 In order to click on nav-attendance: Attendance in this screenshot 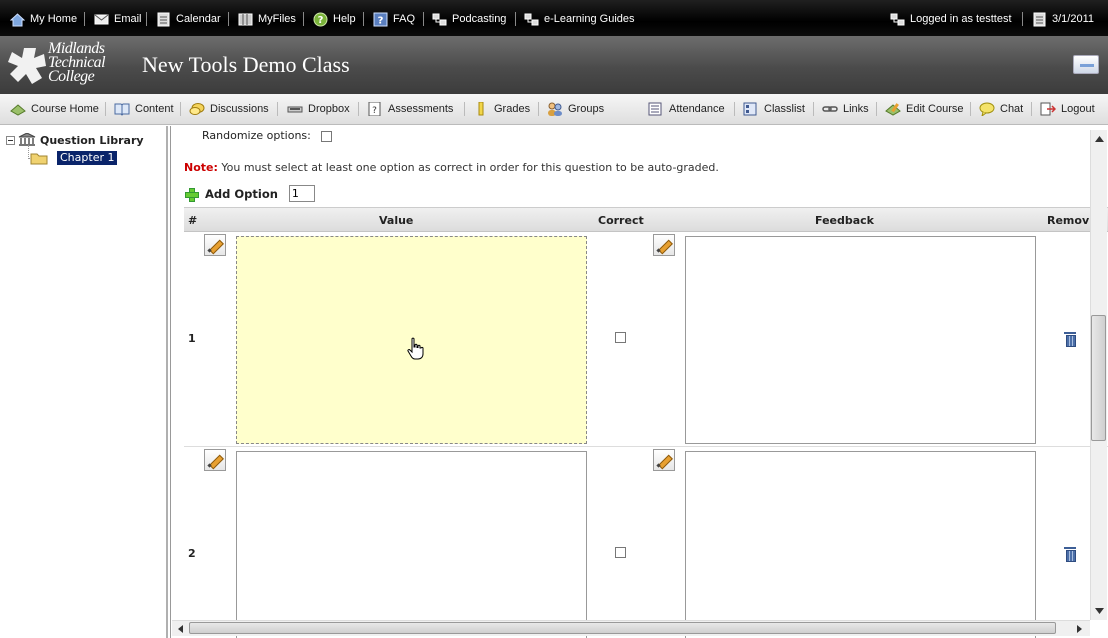, I will do `click(686, 109)`.